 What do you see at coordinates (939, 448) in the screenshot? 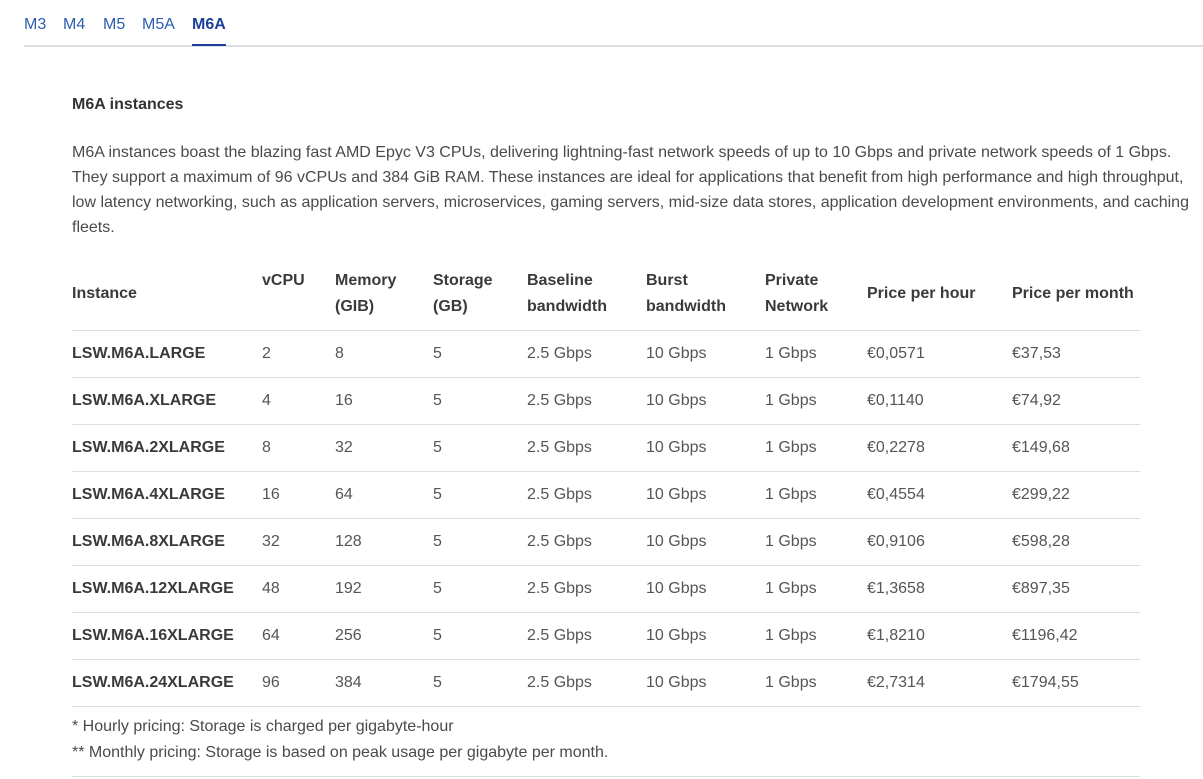
I see `price-per-hour-cell: €0,2278` at bounding box center [939, 448].